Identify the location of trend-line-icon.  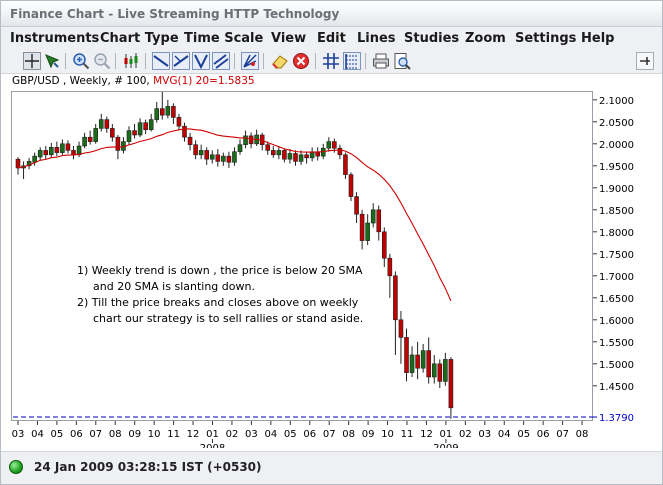
(201, 61).